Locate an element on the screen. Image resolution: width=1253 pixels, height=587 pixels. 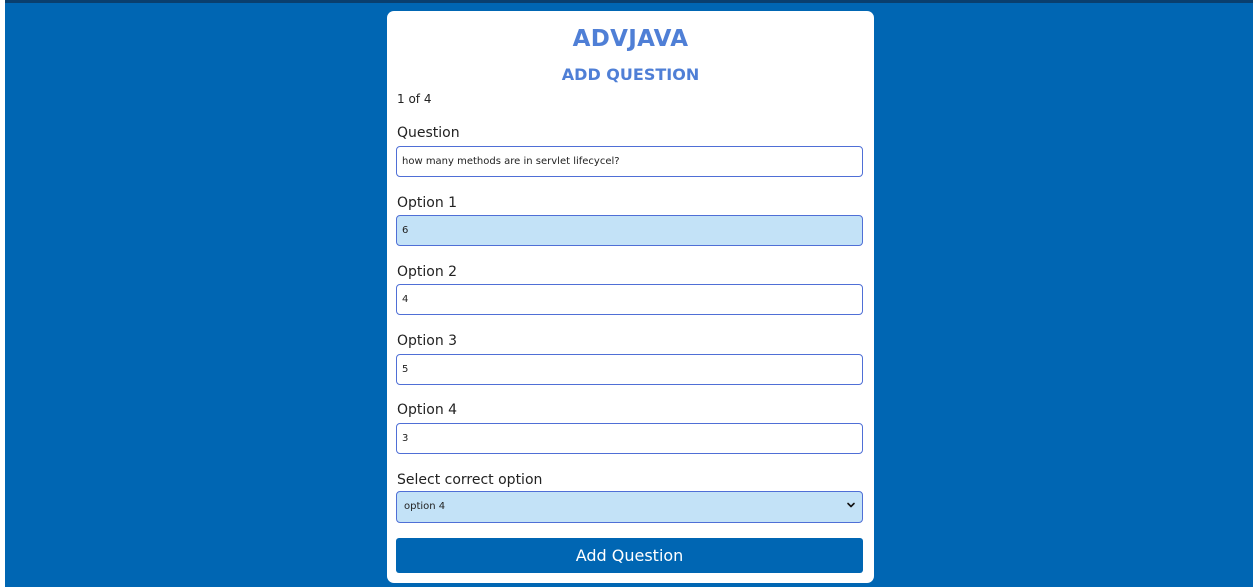
option2-input is located at coordinates (629, 299).